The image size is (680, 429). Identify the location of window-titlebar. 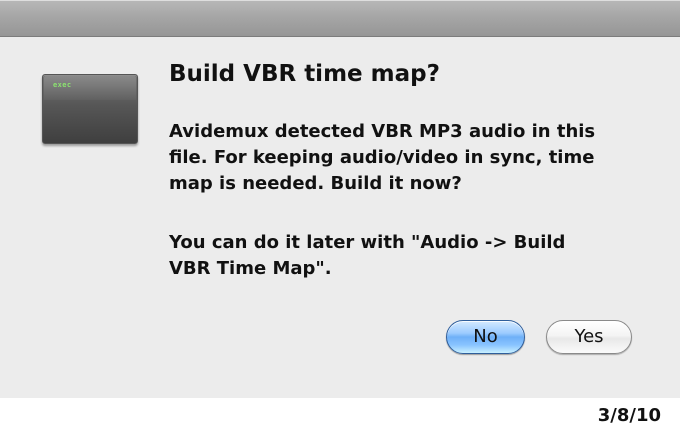
(340, 18).